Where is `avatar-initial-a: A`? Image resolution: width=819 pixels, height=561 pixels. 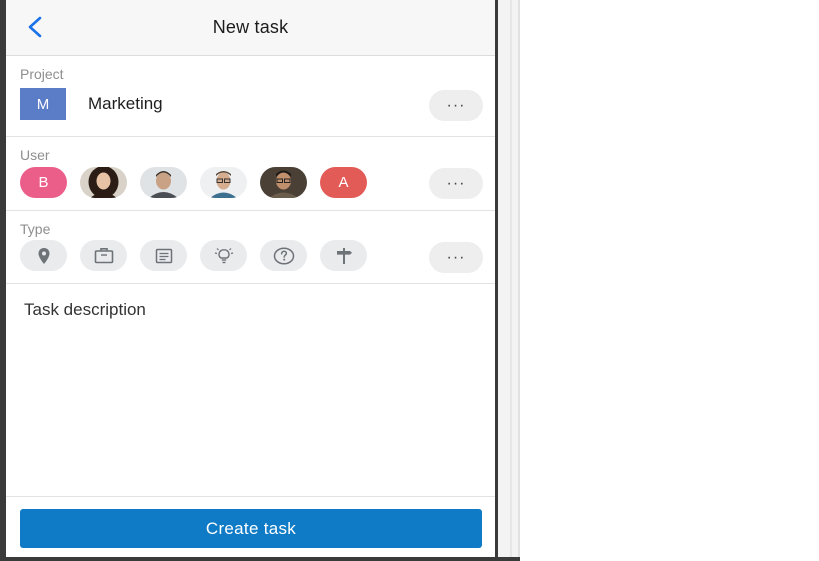 avatar-initial-a: A is located at coordinates (343, 182).